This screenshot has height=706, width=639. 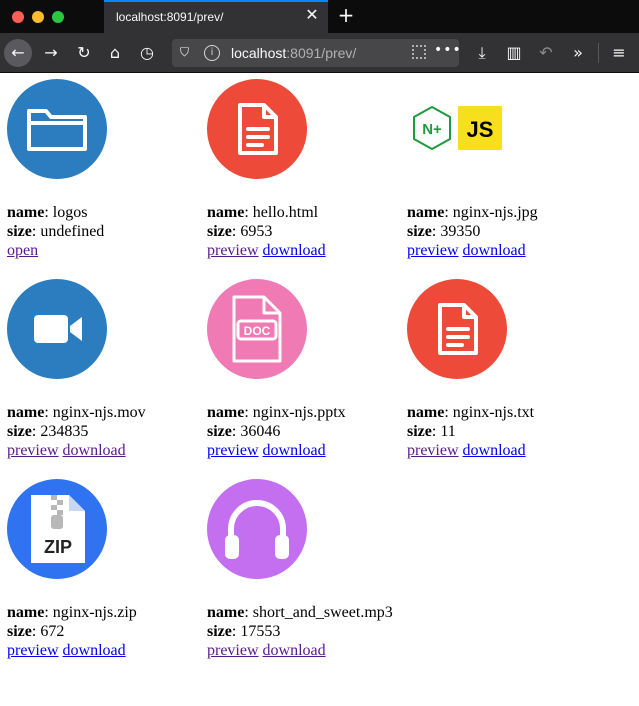 I want to click on zip-label-text: ZIP, so click(x=58, y=547).